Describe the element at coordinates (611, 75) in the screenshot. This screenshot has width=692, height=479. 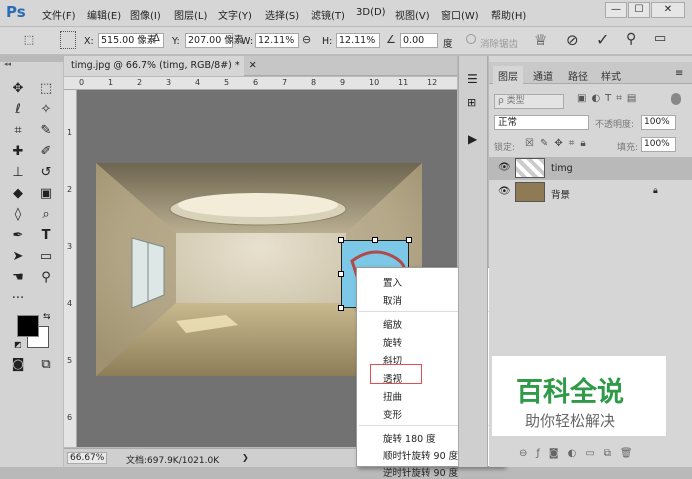
I see `tab-styles: 样式` at that location.